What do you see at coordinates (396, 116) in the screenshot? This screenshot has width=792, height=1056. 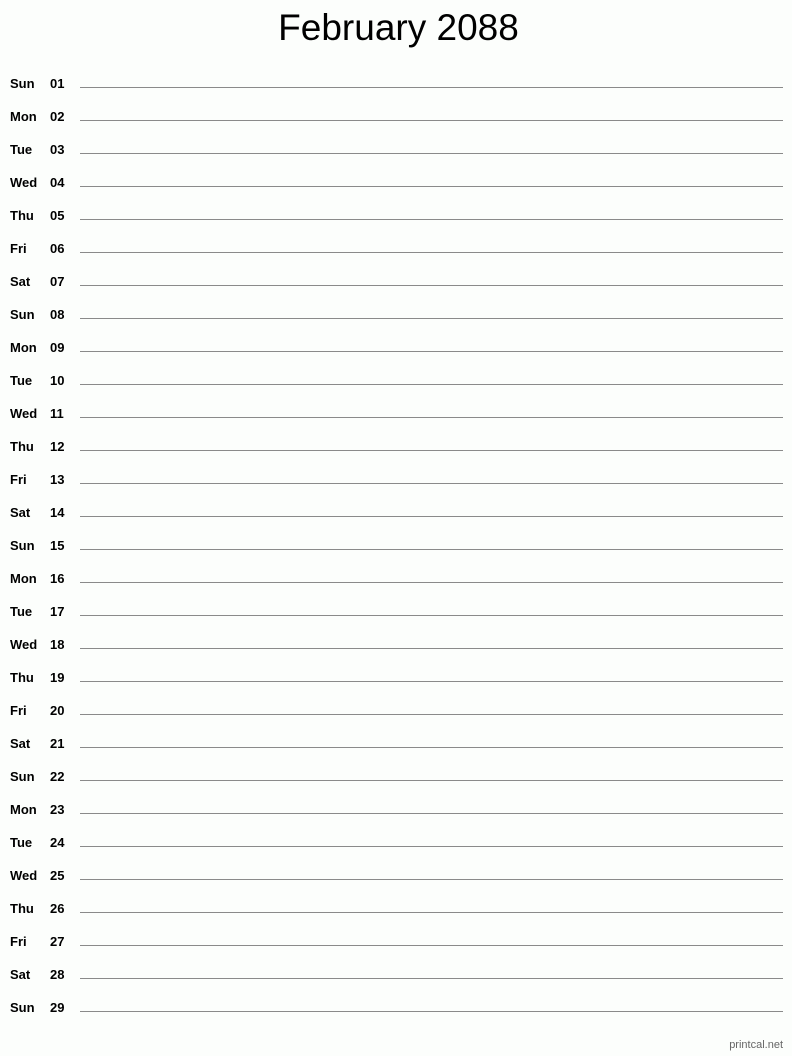 I see `day-row: Mon 02` at bounding box center [396, 116].